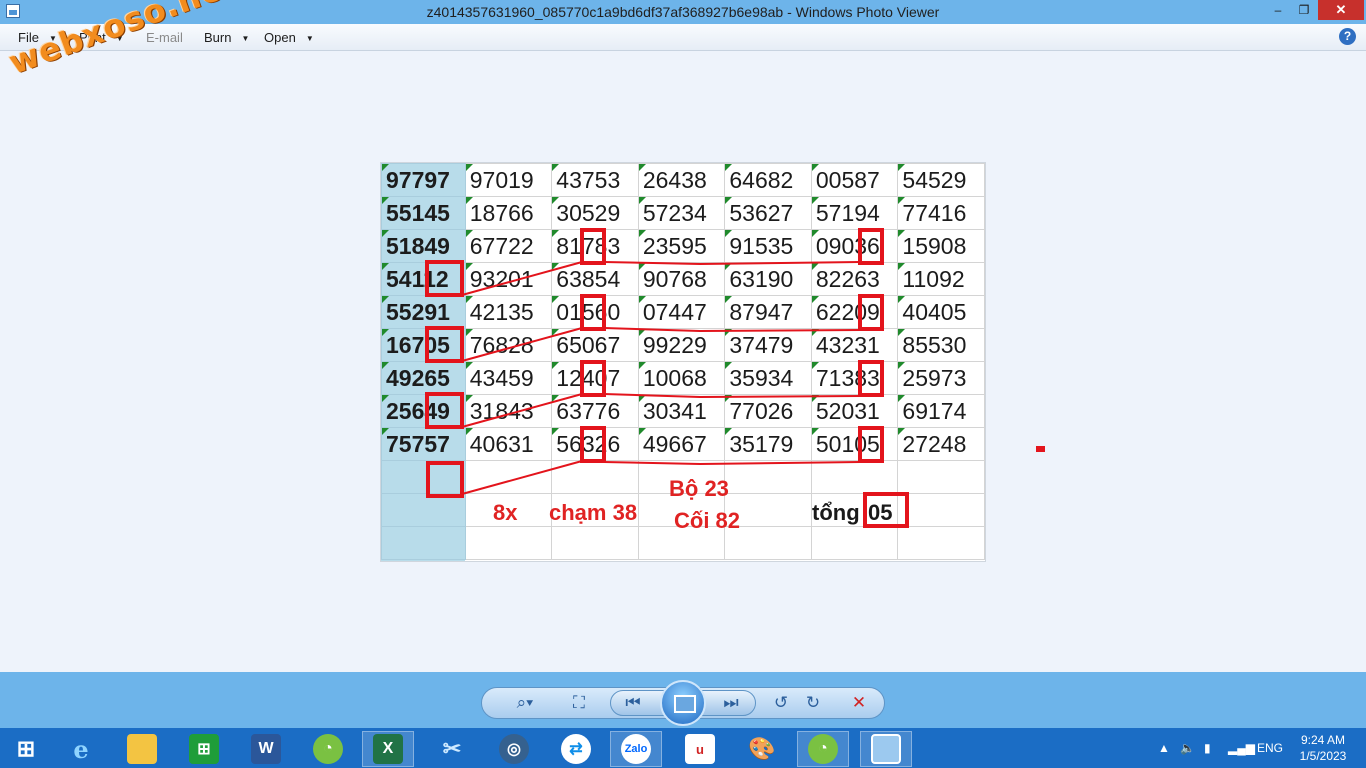 The width and height of the screenshot is (1366, 768). Describe the element at coordinates (514, 749) in the screenshot. I see `media-player-icon: ◎` at that location.